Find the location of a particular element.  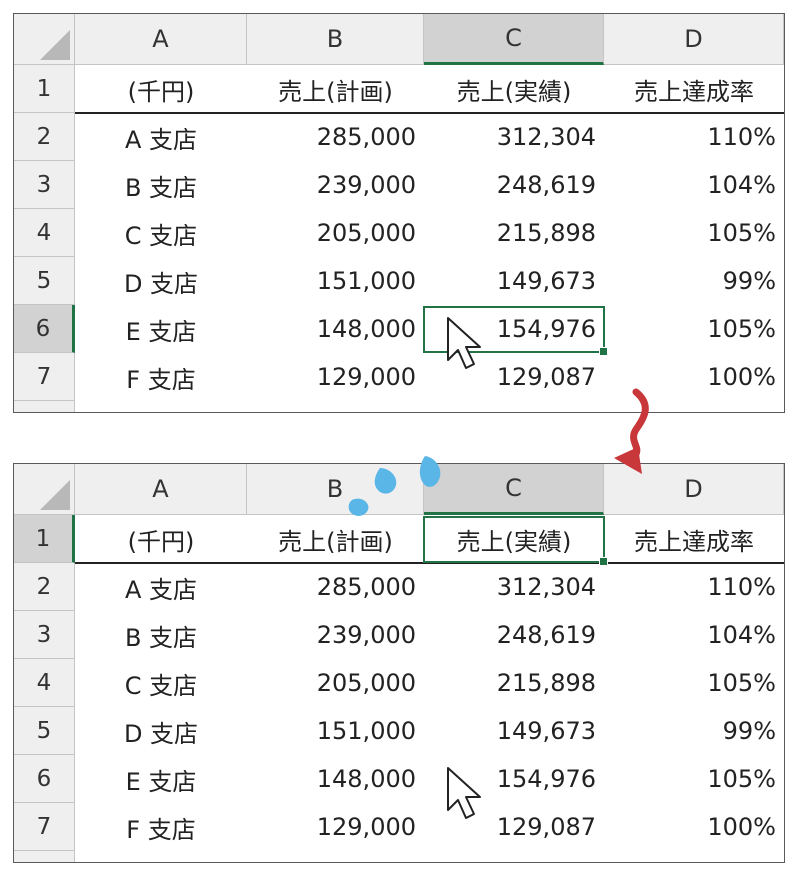

active-cell-selection is located at coordinates (515, 541).